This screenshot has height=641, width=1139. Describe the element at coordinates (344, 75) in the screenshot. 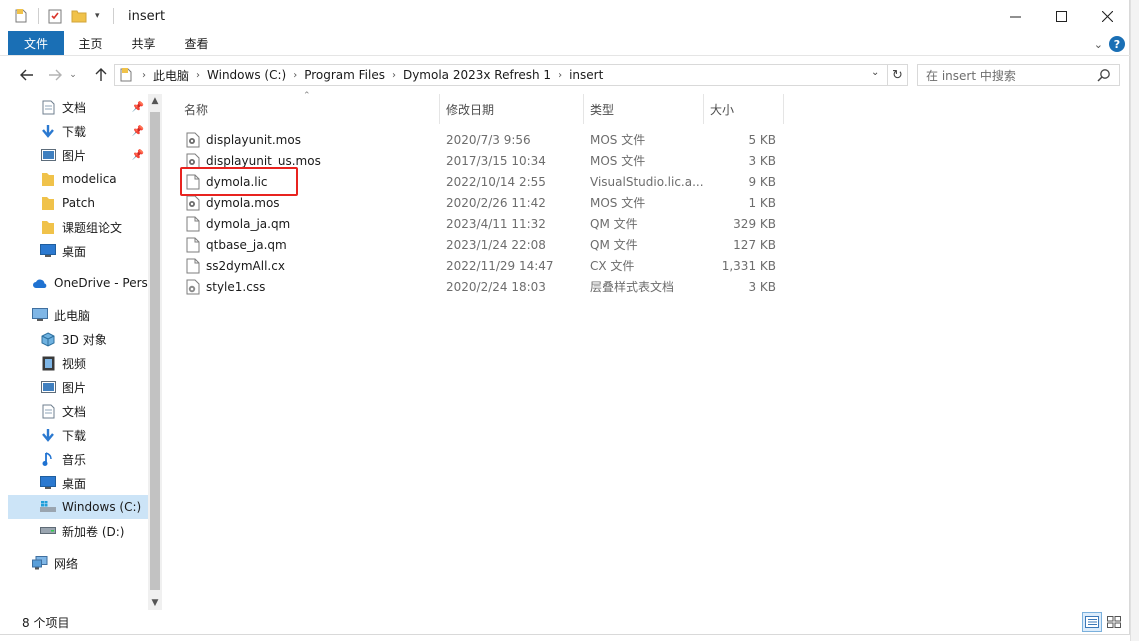

I see `breadcrumb-program-files: Program Files` at that location.